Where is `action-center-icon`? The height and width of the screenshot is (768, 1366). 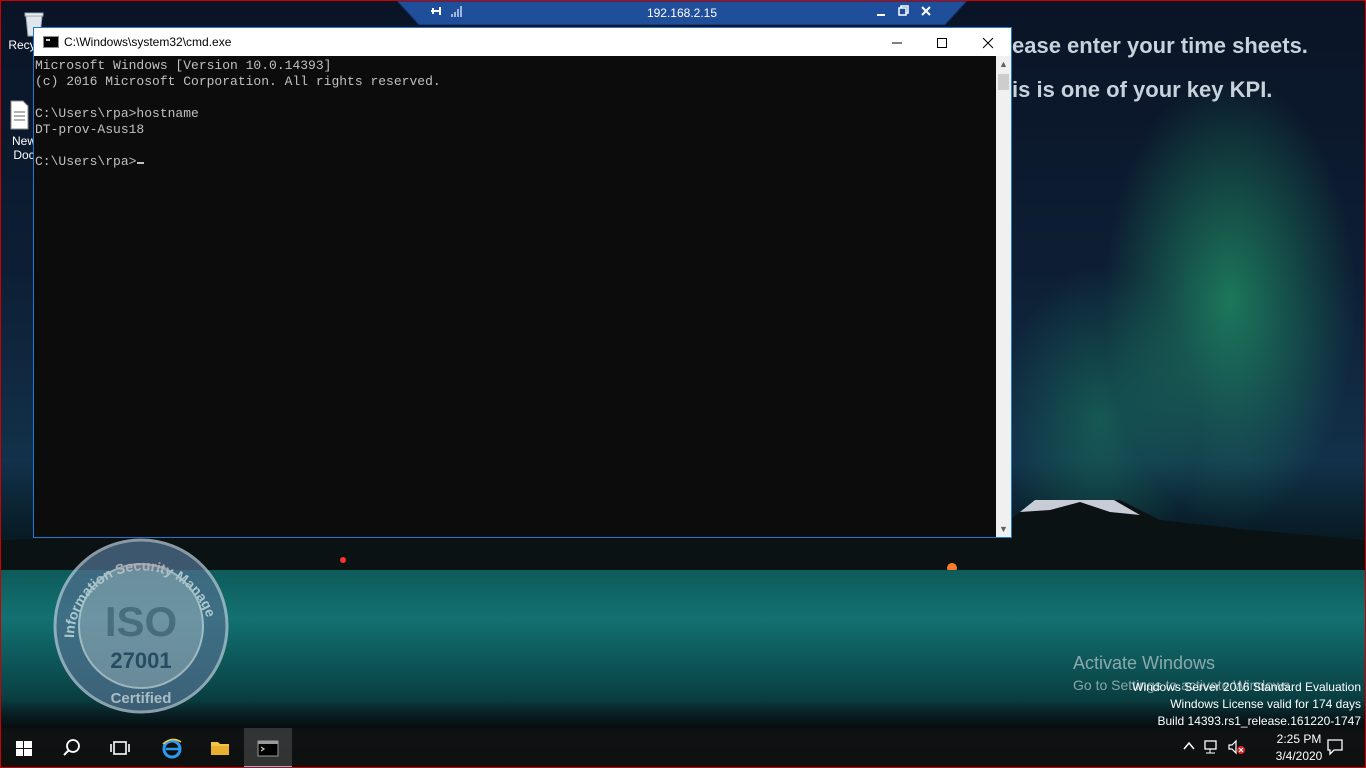 action-center-icon is located at coordinates (1335, 747).